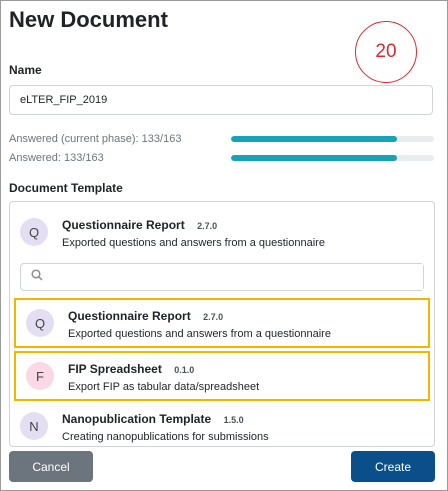 This screenshot has width=448, height=491. I want to click on progress-total-fill, so click(314, 158).